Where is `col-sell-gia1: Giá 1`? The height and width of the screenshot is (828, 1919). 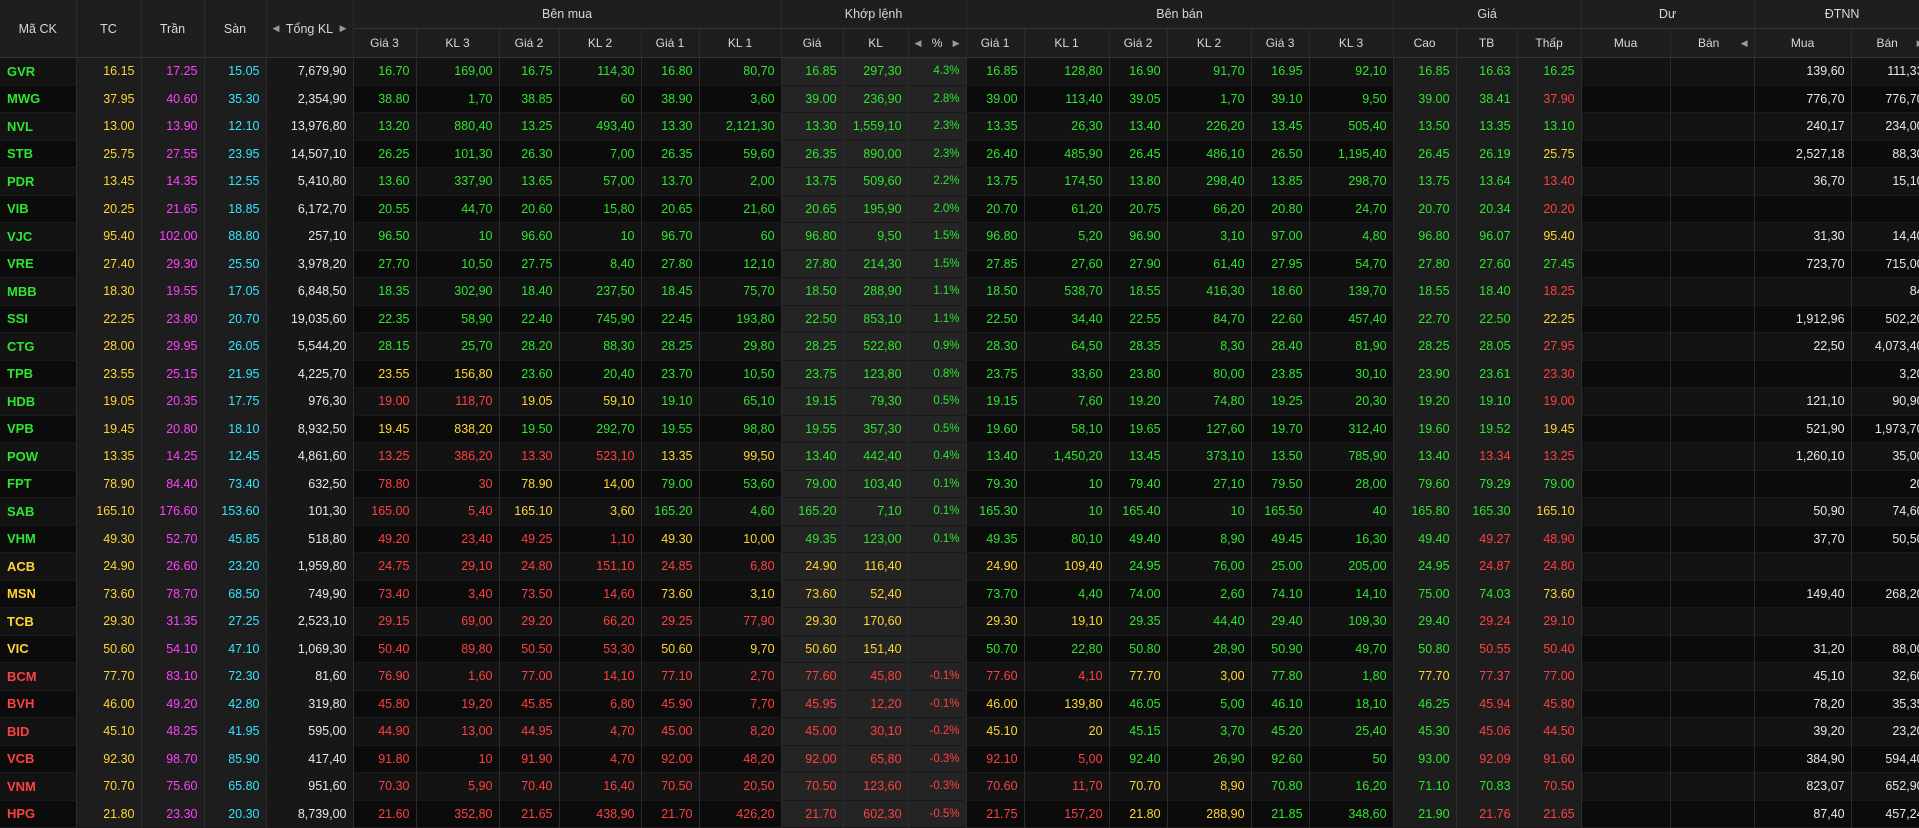
col-sell-gia1: Giá 1 is located at coordinates (995, 43).